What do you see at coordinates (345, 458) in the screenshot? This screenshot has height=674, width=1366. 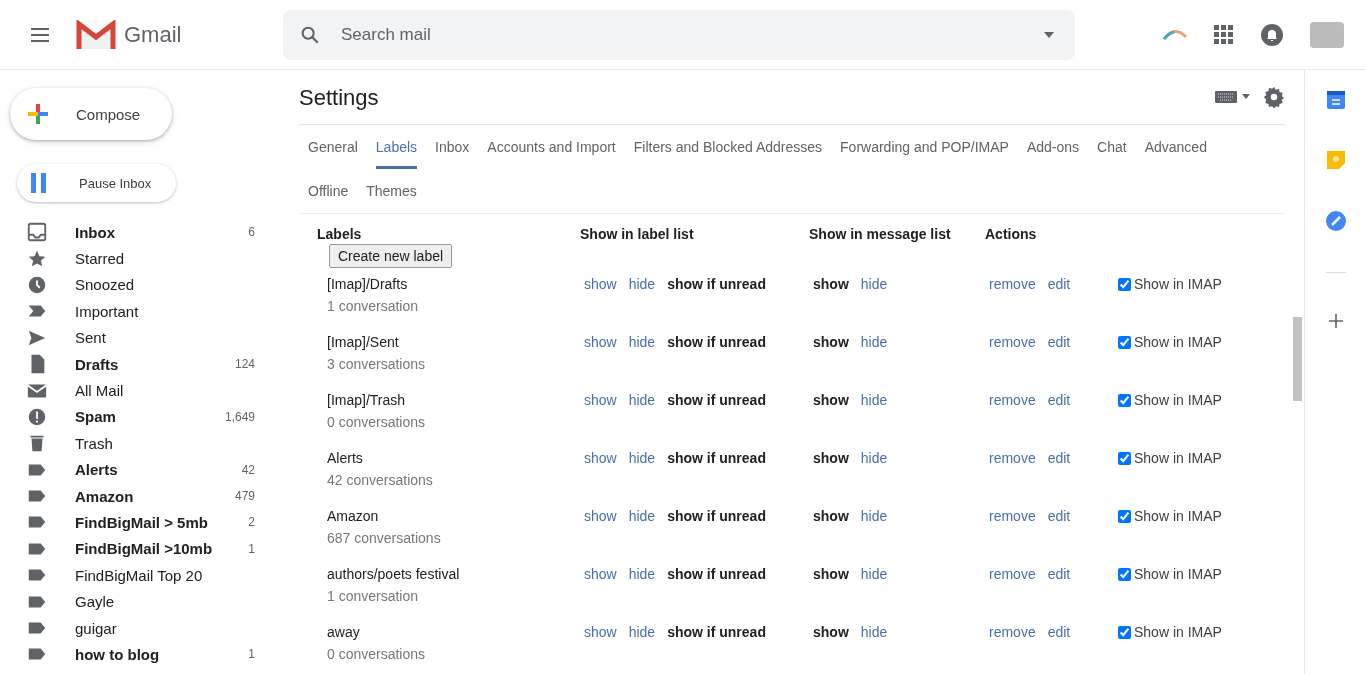 I see `label-name: Alerts` at bounding box center [345, 458].